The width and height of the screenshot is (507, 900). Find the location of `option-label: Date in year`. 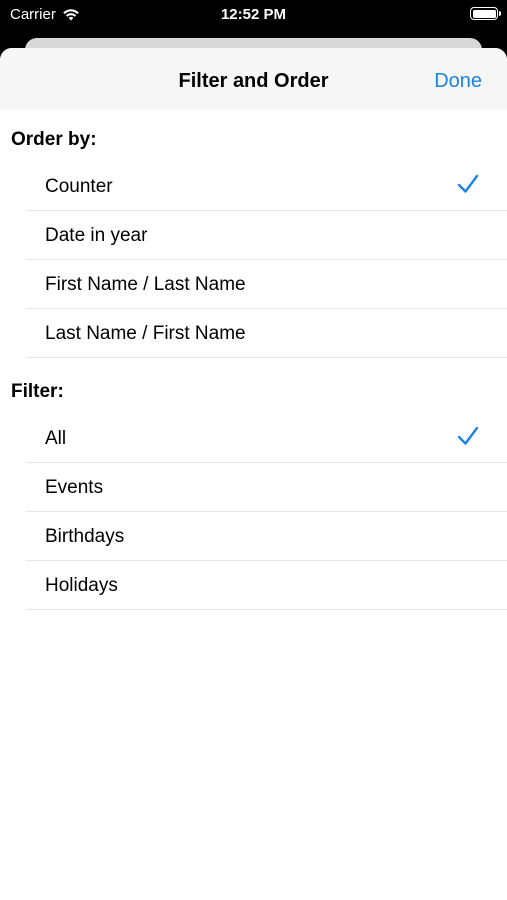

option-label: Date in year is located at coordinates (96, 235).